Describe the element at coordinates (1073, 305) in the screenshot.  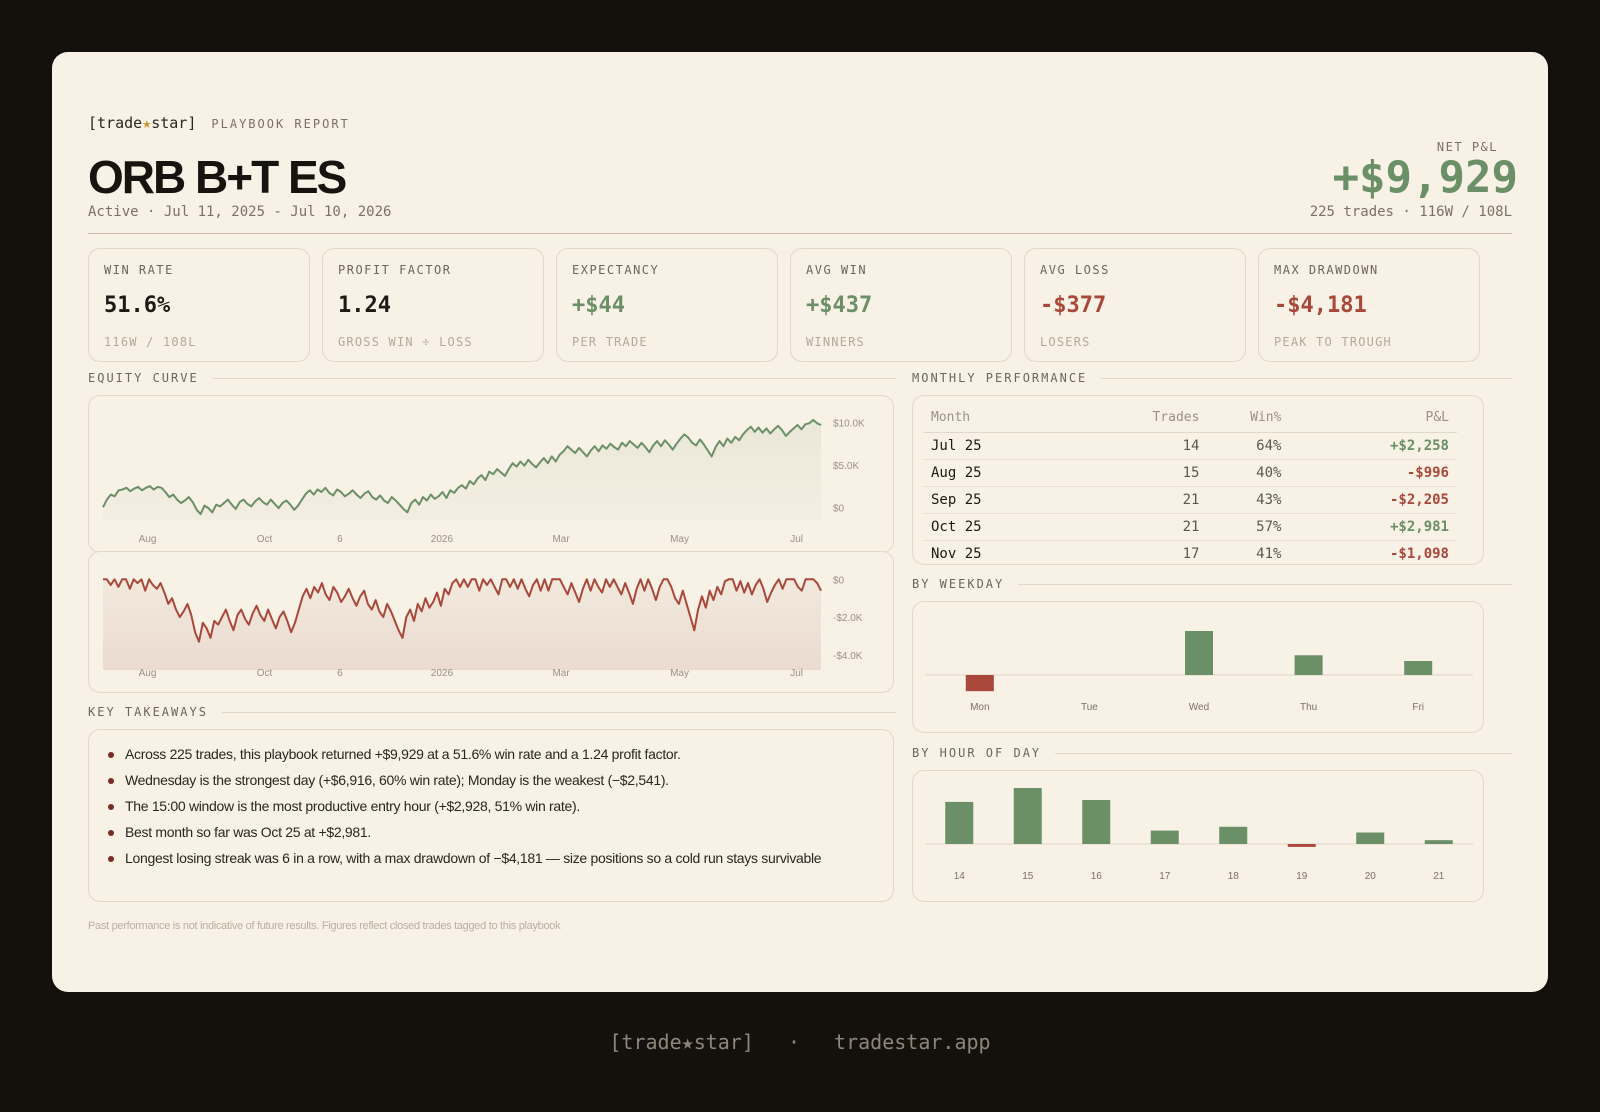
I see `stat-value: -$377` at that location.